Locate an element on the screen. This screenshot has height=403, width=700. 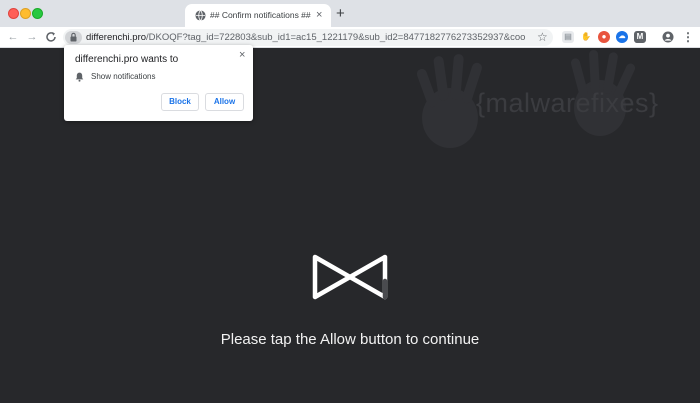
bookmark-star-icon: ☆ is located at coordinates (542, 37).